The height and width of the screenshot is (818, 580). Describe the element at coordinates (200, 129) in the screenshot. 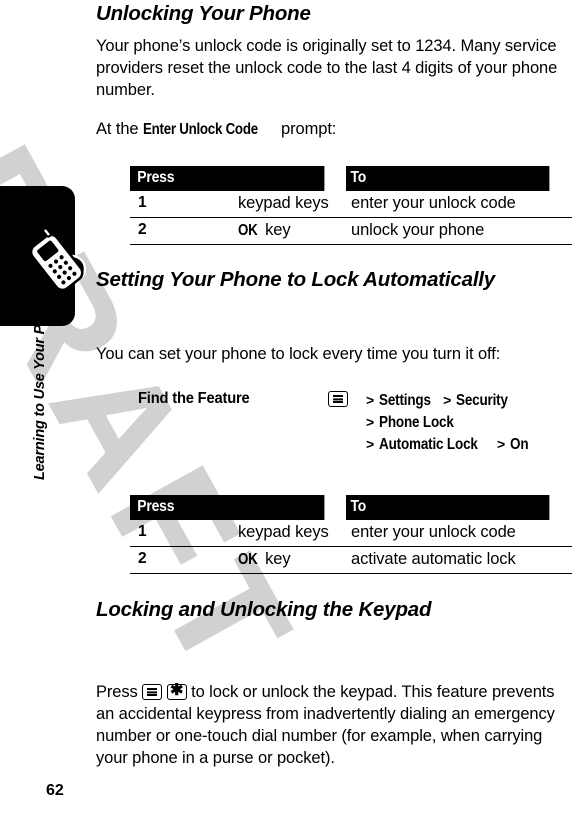

I see `prompt-emphasis: Enter Unlock Code` at that location.